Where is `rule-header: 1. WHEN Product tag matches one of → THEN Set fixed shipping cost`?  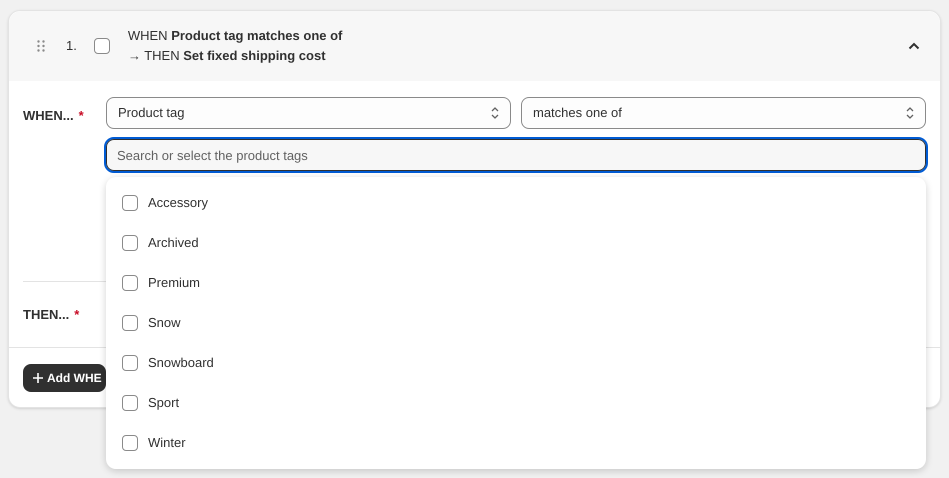 rule-header: 1. WHEN Product tag matches one of → THEN Set fixed shipping cost is located at coordinates (474, 46).